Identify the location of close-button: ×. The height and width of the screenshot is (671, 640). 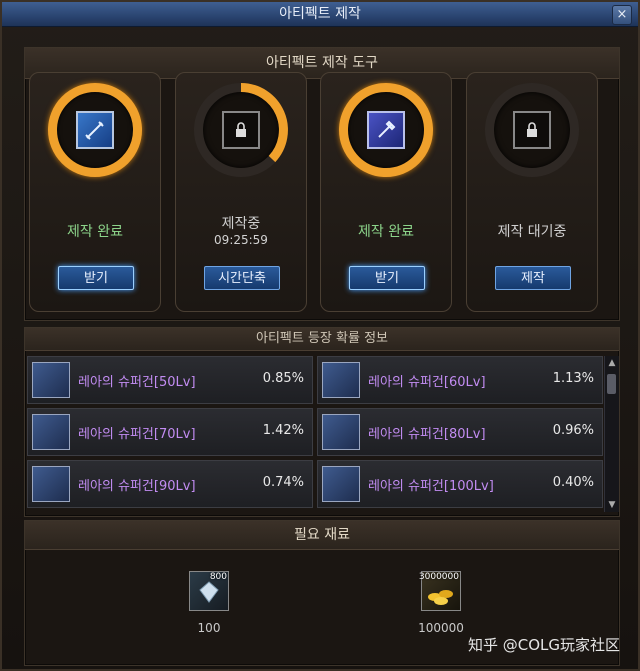
(622, 15).